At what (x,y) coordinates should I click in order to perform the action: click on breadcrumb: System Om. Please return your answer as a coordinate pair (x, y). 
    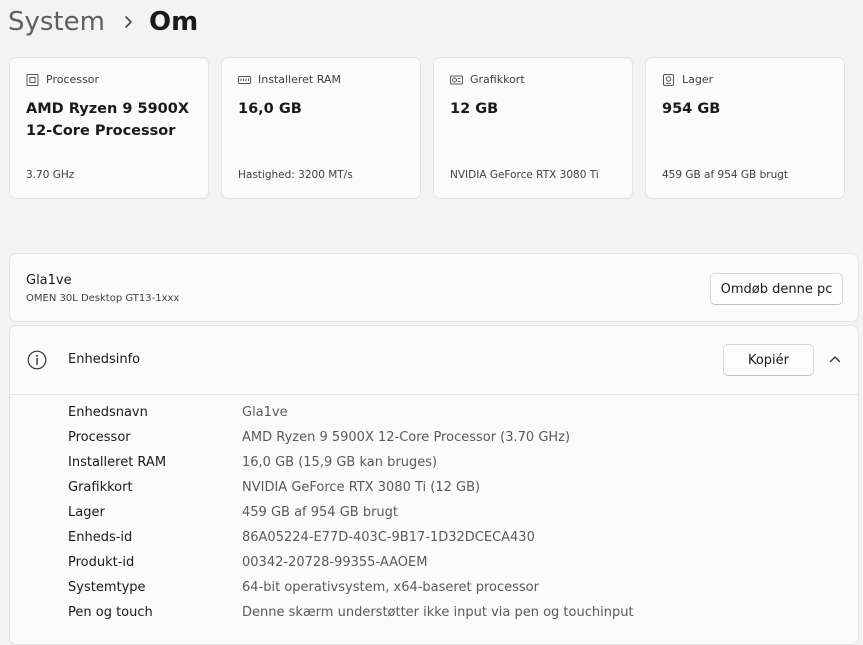
    Looking at the image, I should click on (103, 22).